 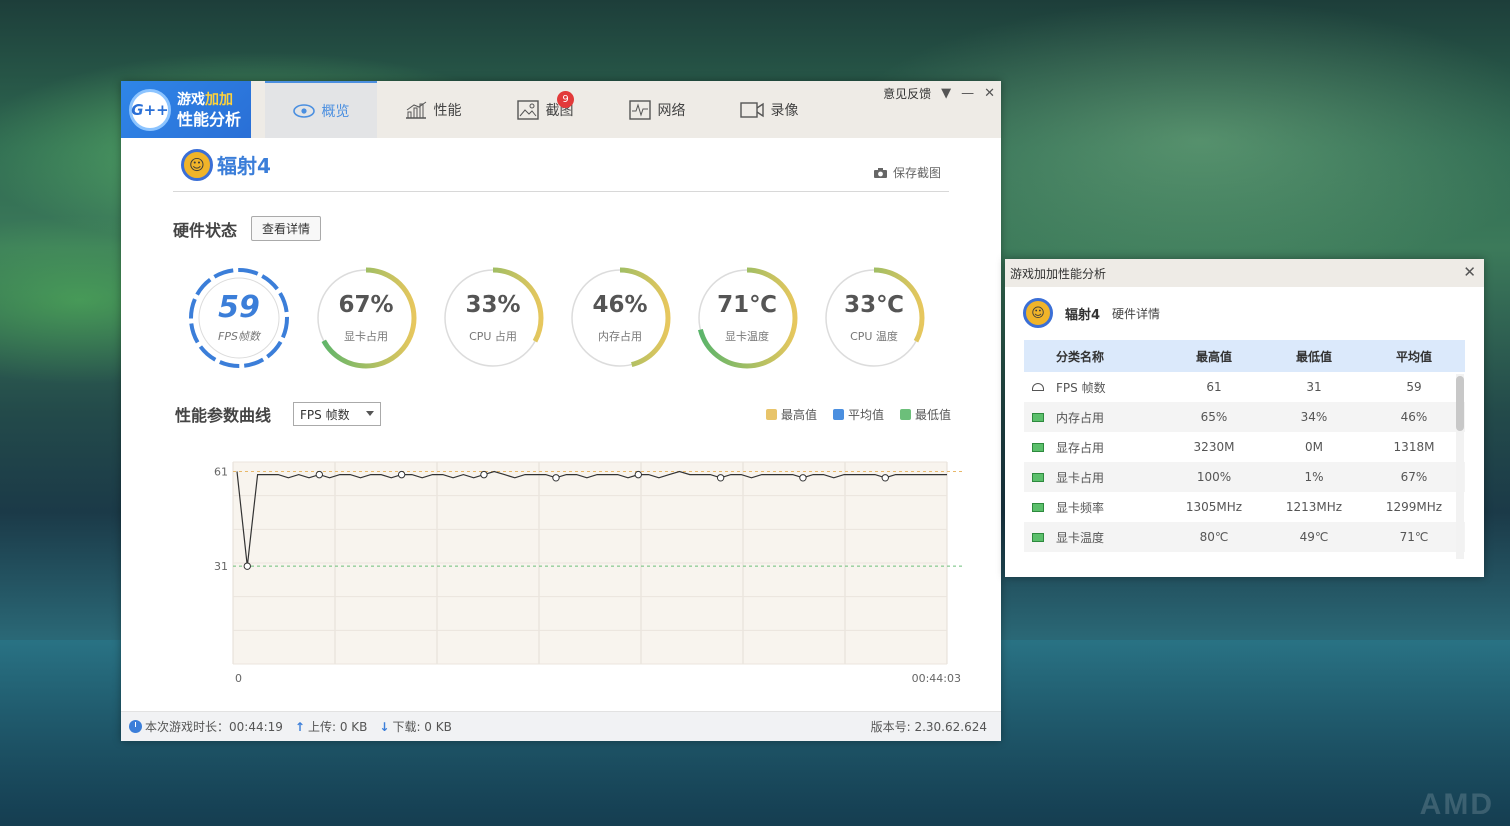 What do you see at coordinates (620, 336) in the screenshot?
I see `gauge-label: 内存占用` at bounding box center [620, 336].